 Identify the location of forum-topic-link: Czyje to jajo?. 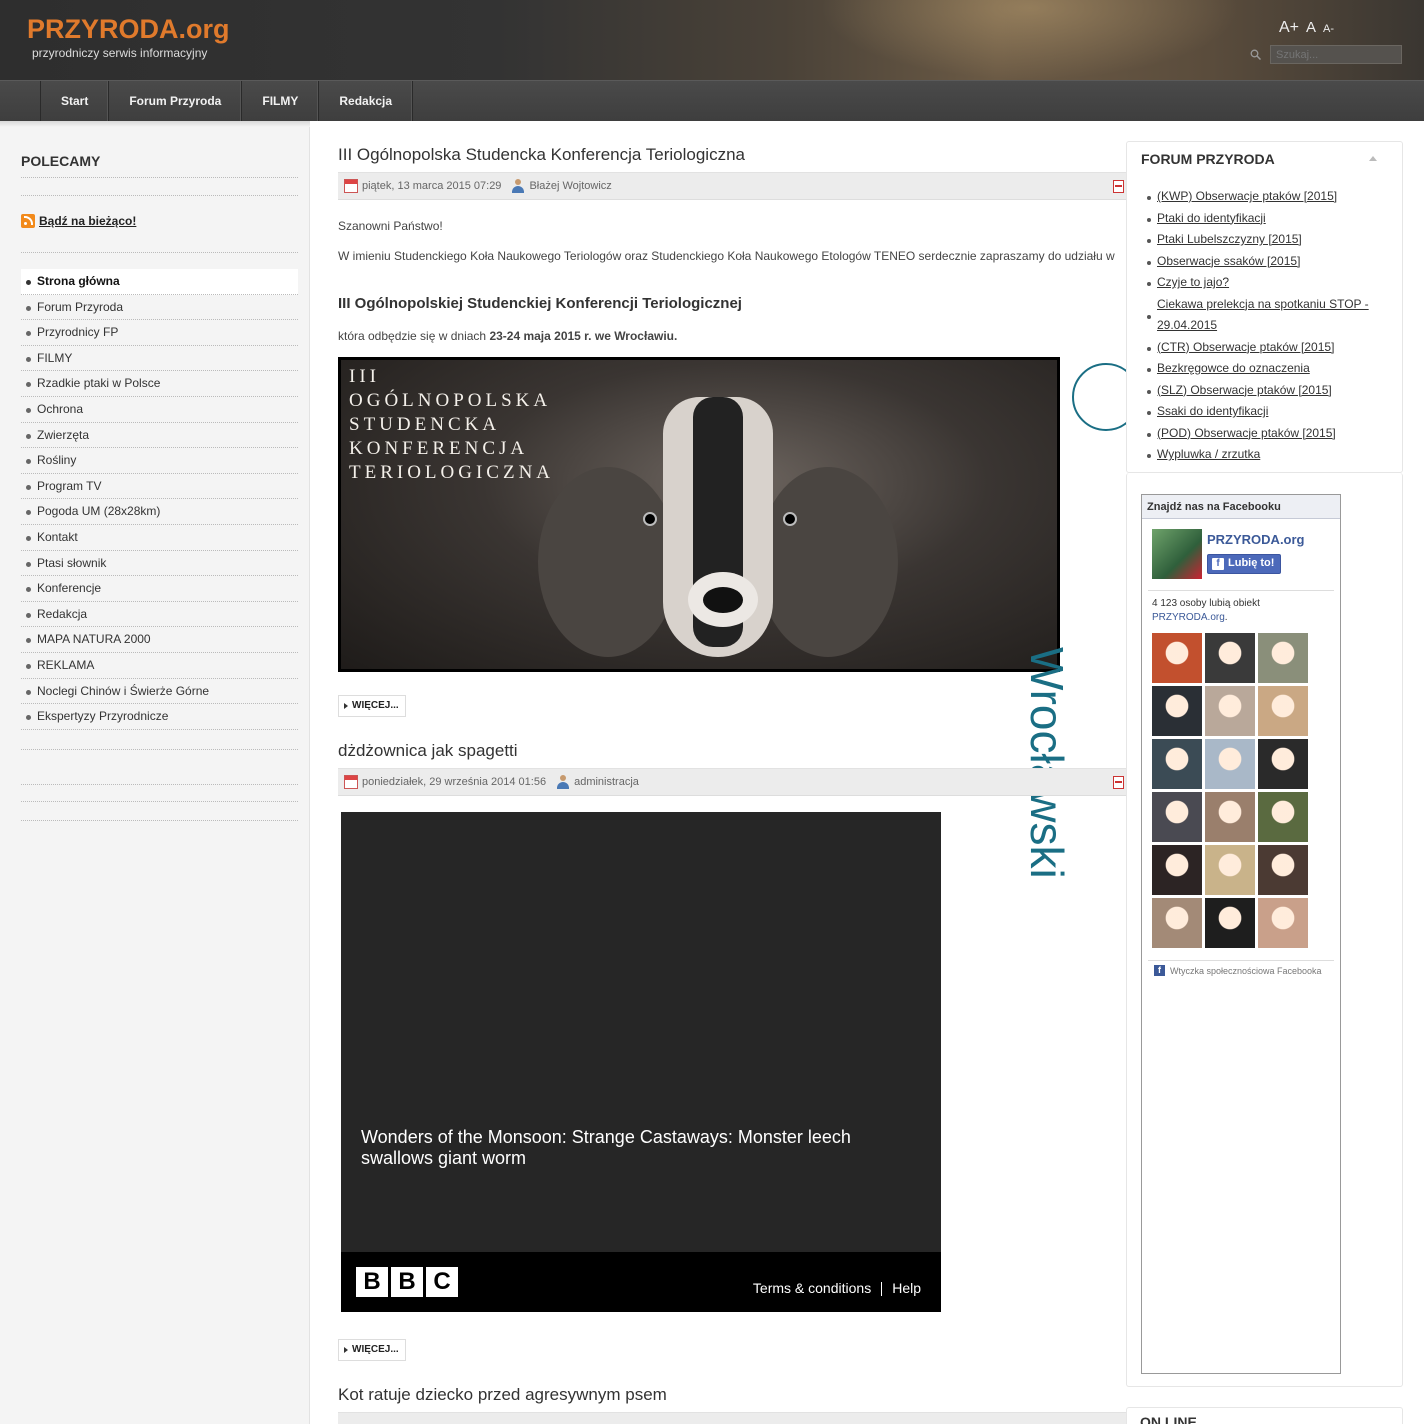
(1193, 282).